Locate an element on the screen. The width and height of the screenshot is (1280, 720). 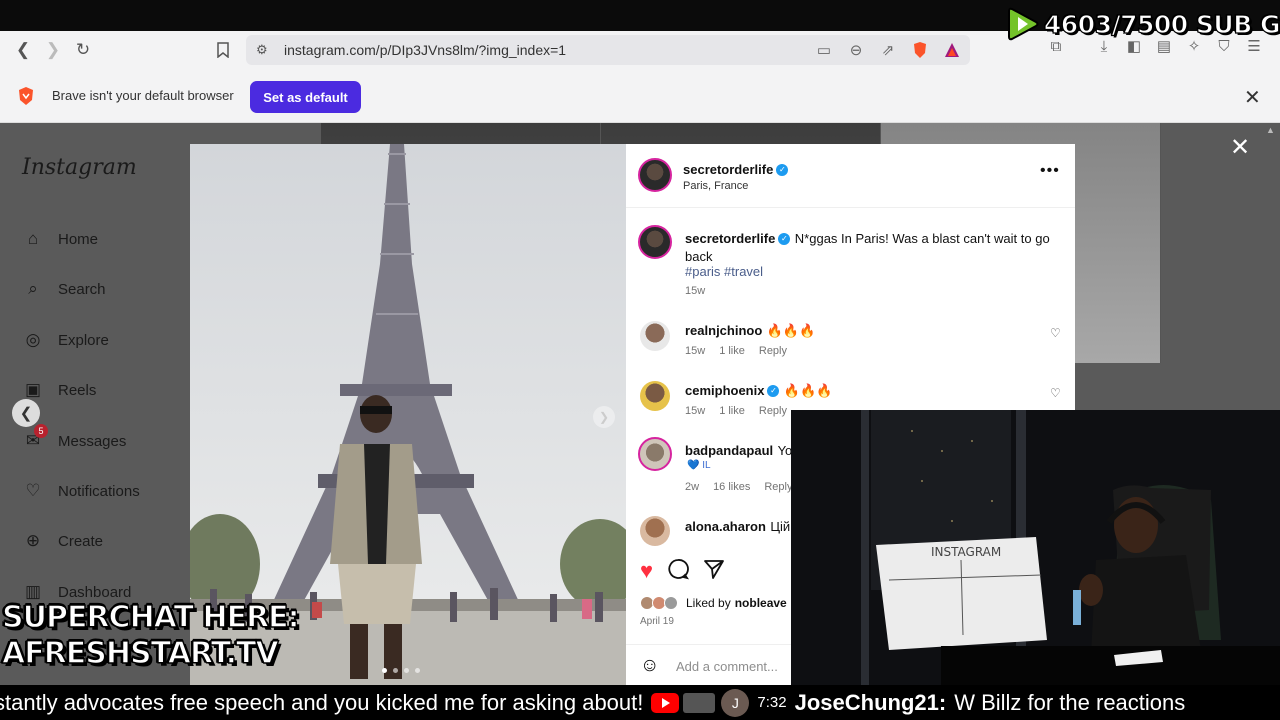
liked-by-user: nobleave is located at coordinates (761, 603).